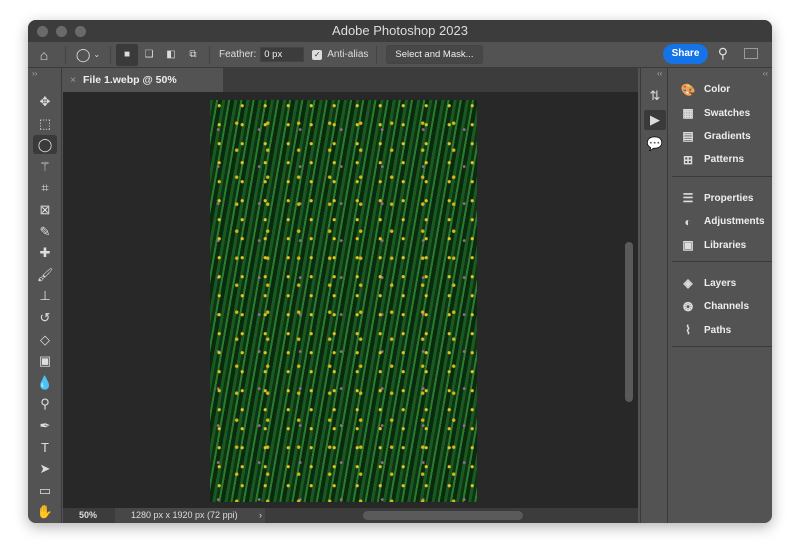  Describe the element at coordinates (655, 144) in the screenshot. I see `comments-icon: 💬` at that location.